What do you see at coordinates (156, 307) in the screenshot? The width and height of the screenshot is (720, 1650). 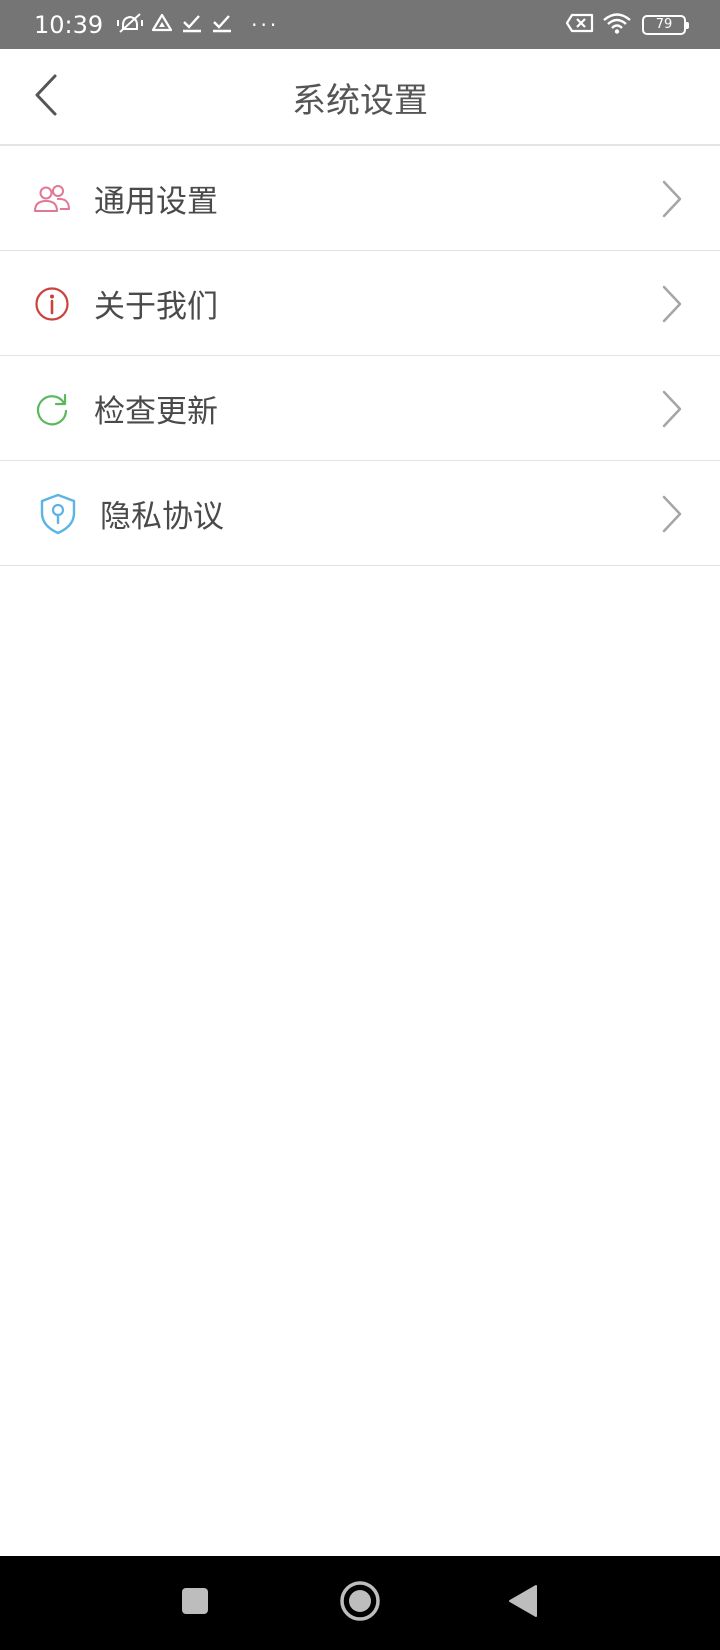 I see `menu-item-label: 关于我们` at bounding box center [156, 307].